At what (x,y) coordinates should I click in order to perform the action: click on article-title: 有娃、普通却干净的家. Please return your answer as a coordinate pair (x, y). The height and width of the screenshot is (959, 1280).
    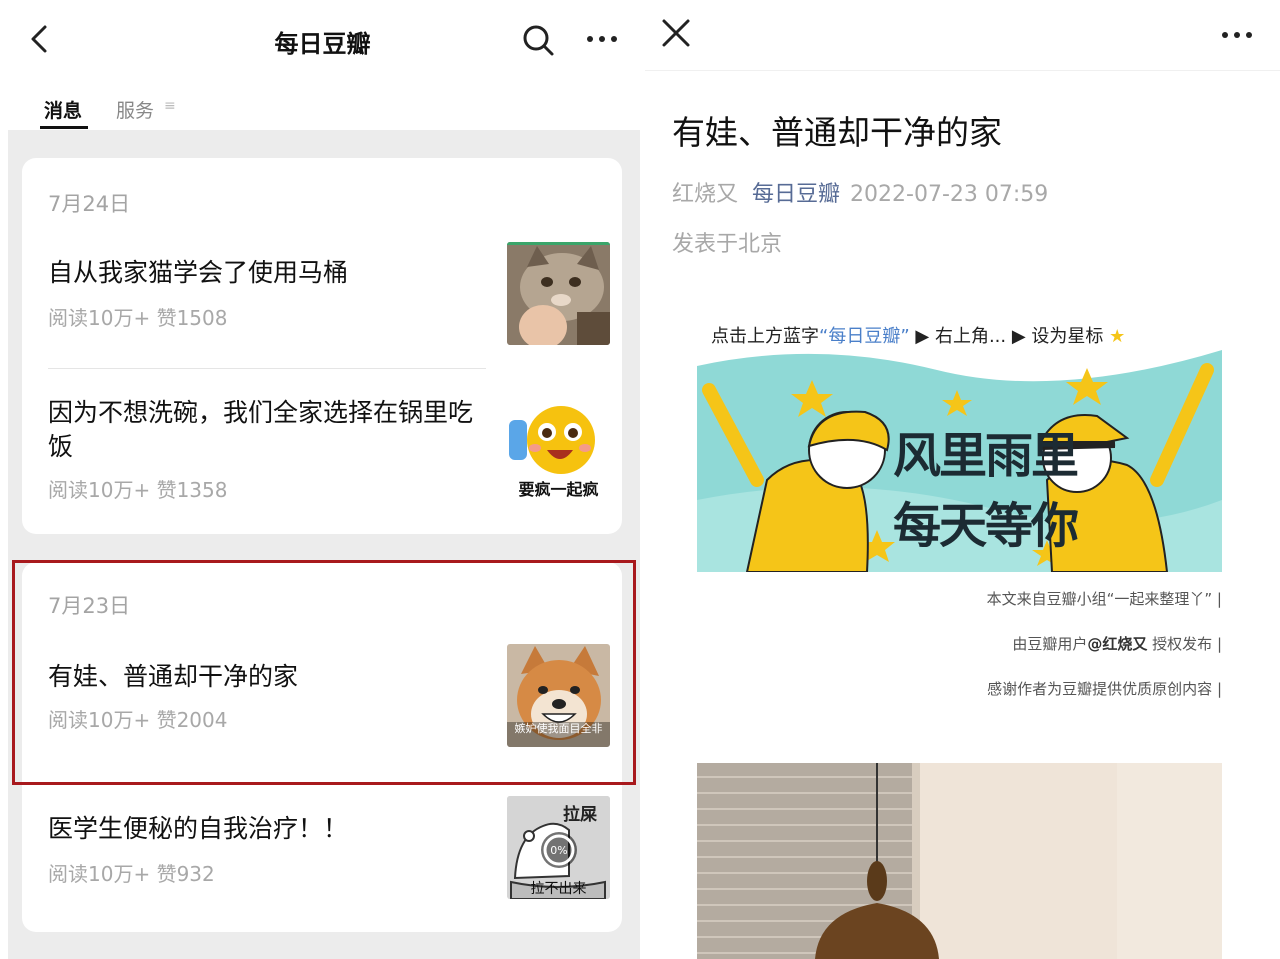
    Looking at the image, I should click on (268, 677).